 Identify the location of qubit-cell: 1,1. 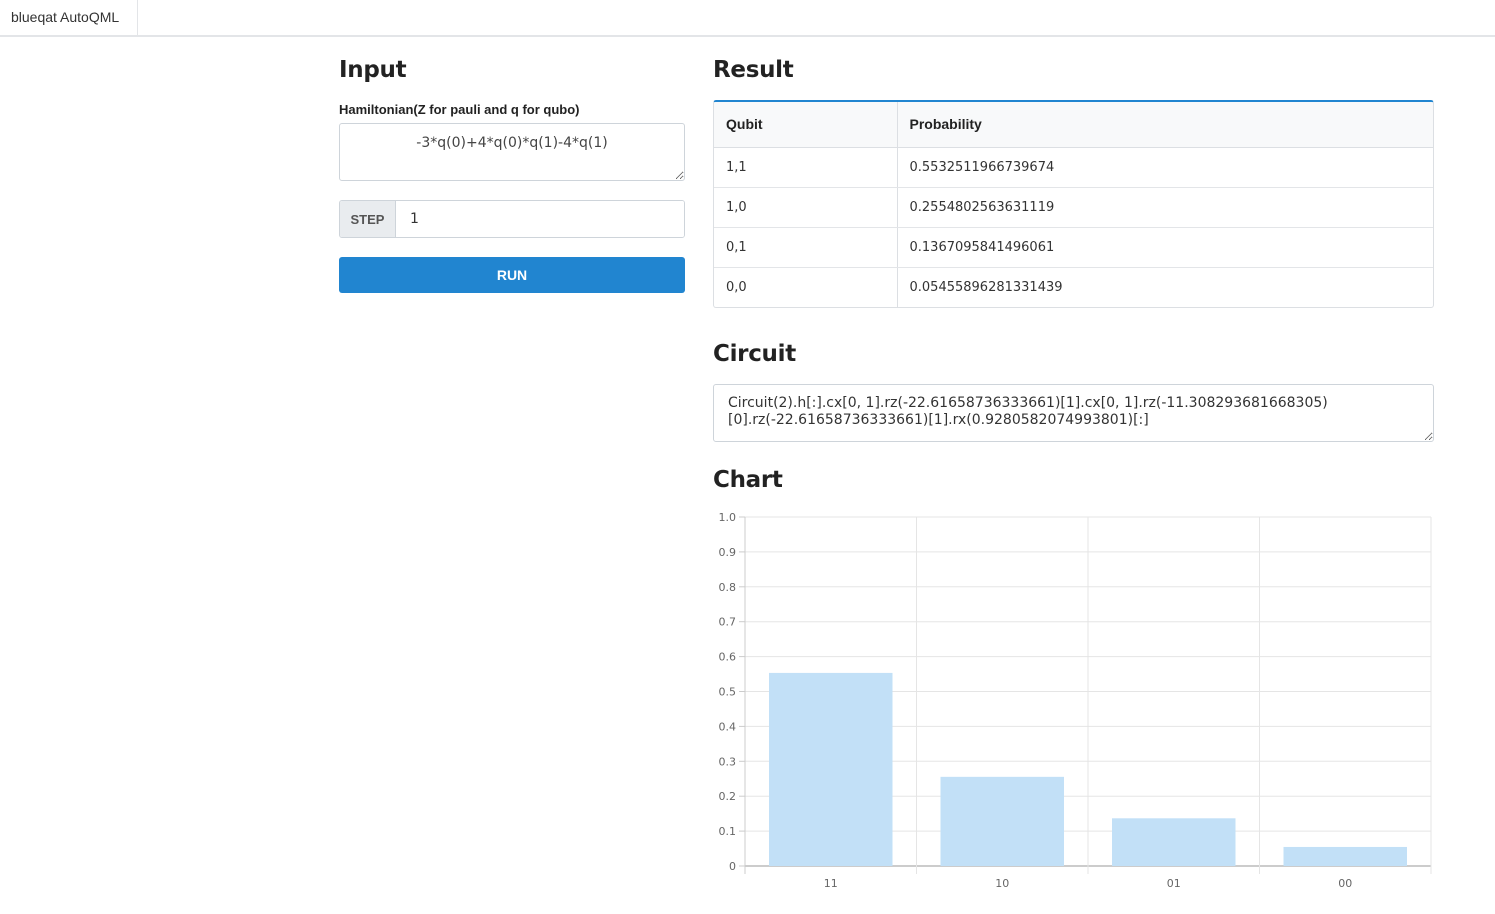
(806, 167).